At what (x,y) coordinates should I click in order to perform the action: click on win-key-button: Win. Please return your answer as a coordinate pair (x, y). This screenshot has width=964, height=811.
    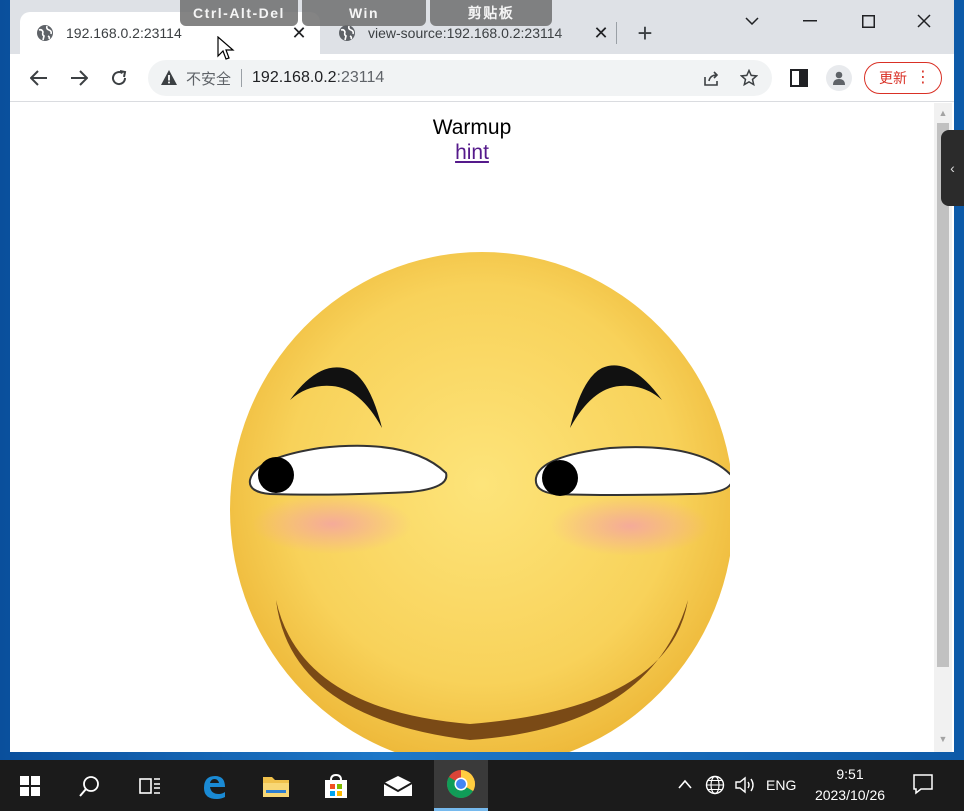
    Looking at the image, I should click on (364, 13).